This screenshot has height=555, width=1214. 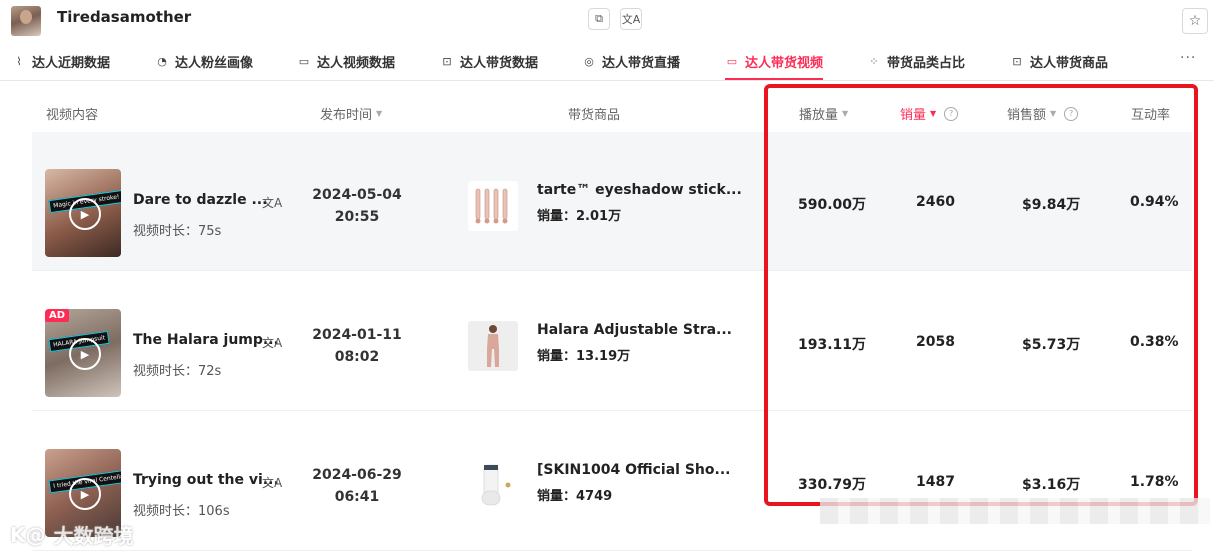 What do you see at coordinates (874, 61) in the screenshot?
I see `grid-icon: ⁘` at bounding box center [874, 61].